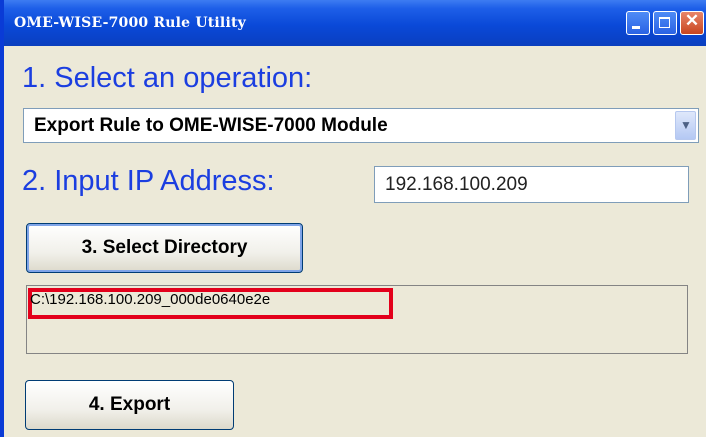 Image resolution: width=706 pixels, height=437 pixels. I want to click on operation-select: Export Rule to OME-WISE-7000 Module ▼, so click(361, 125).